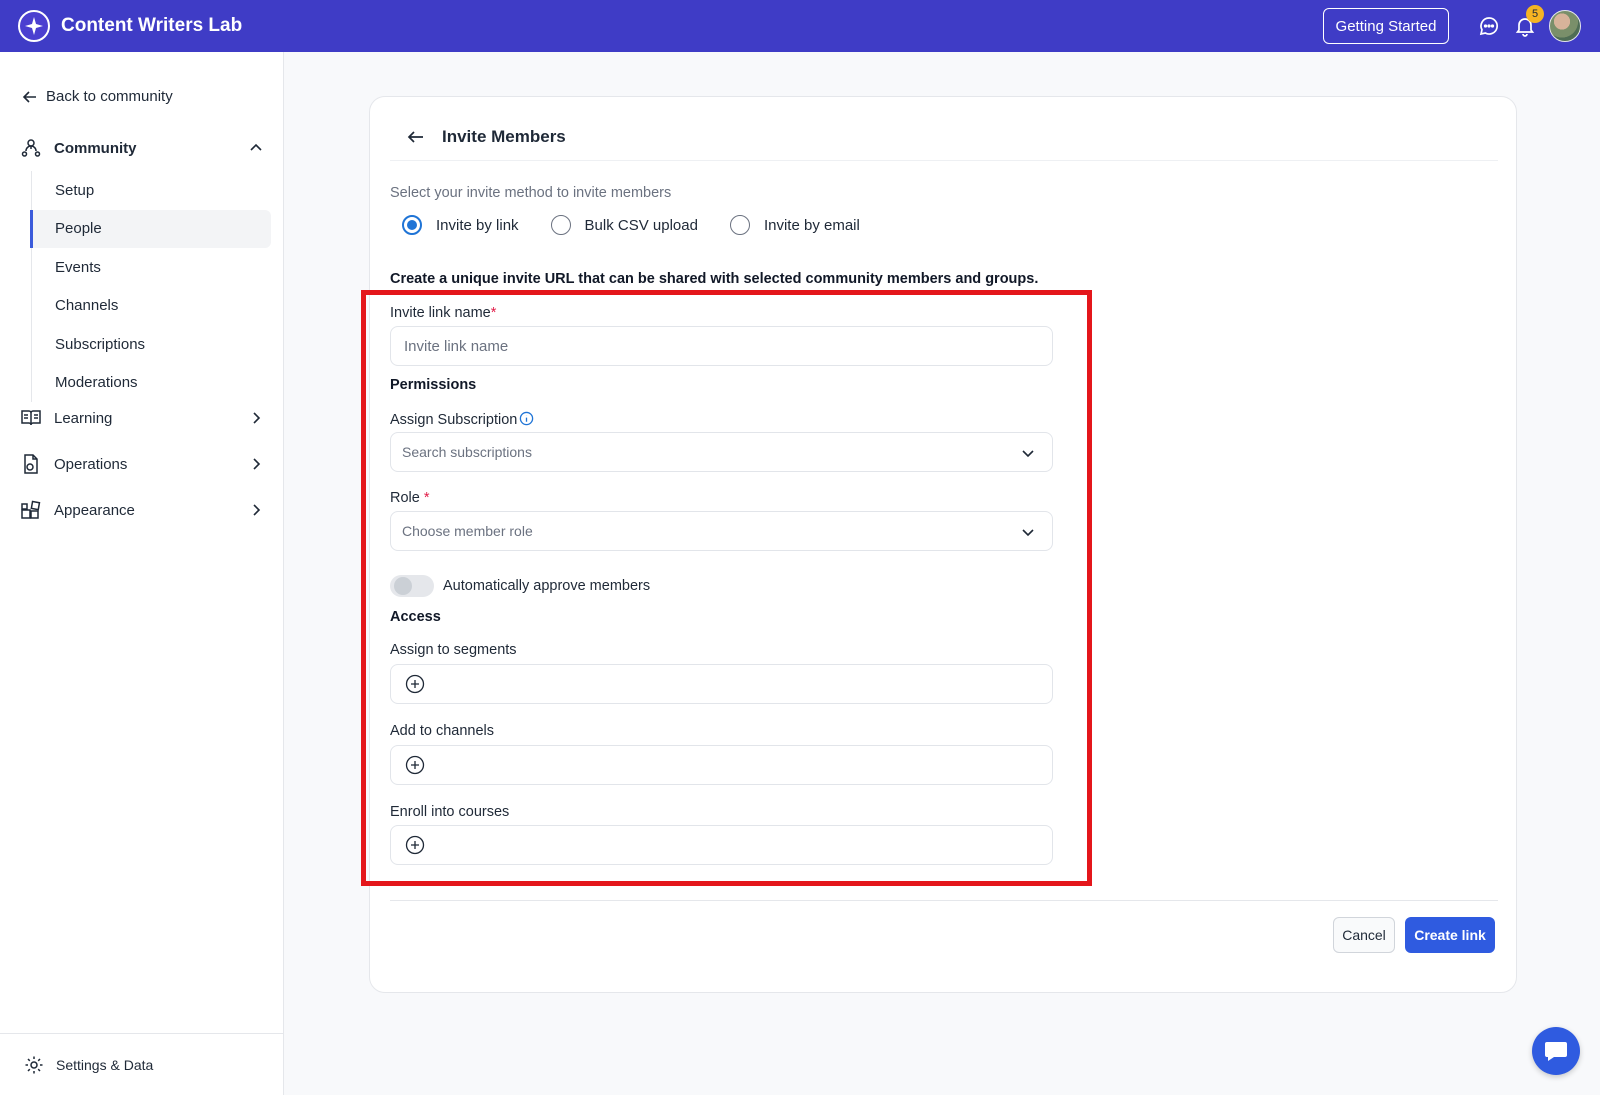  What do you see at coordinates (811, 225) in the screenshot?
I see `radio-label: Invite by email` at bounding box center [811, 225].